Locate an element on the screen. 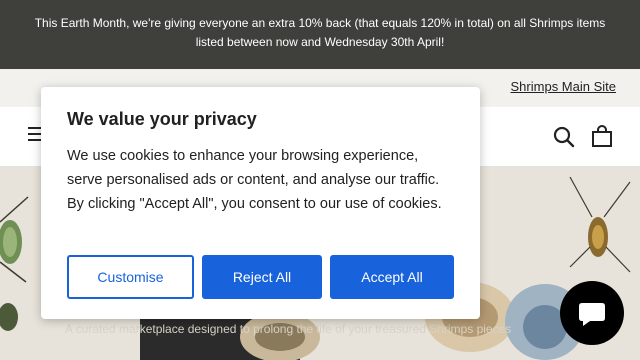 This screenshot has height=360, width=640. reject-all-button: Reject All is located at coordinates (262, 277).